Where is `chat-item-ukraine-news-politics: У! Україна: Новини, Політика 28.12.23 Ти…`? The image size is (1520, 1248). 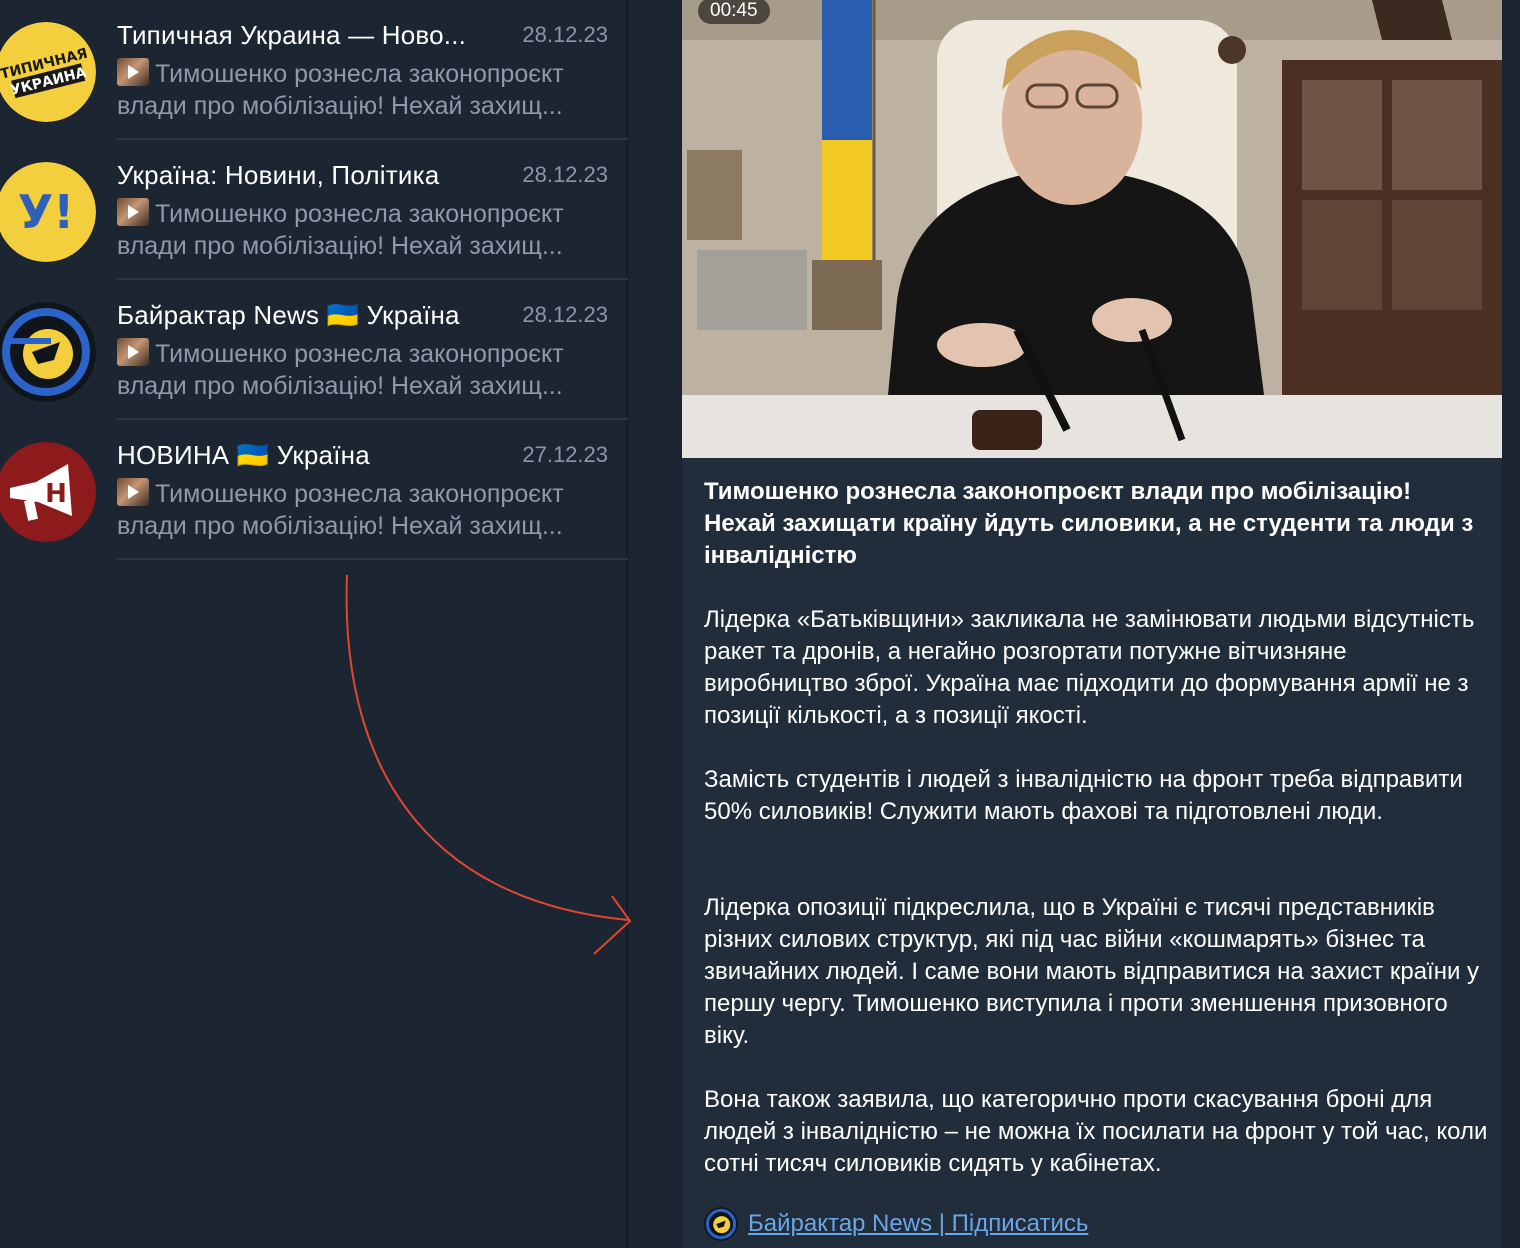
chat-item-ukraine-news-politics: У! Україна: Новини, Політика 28.12.23 Ти… is located at coordinates (314, 210).